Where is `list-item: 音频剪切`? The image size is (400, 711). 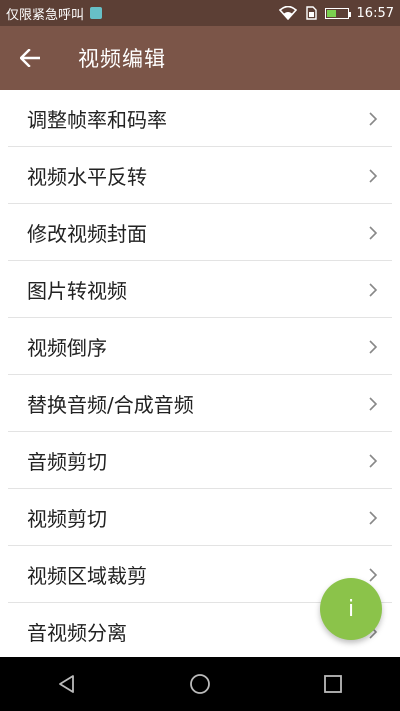 list-item: 音频剪切 is located at coordinates (200, 460).